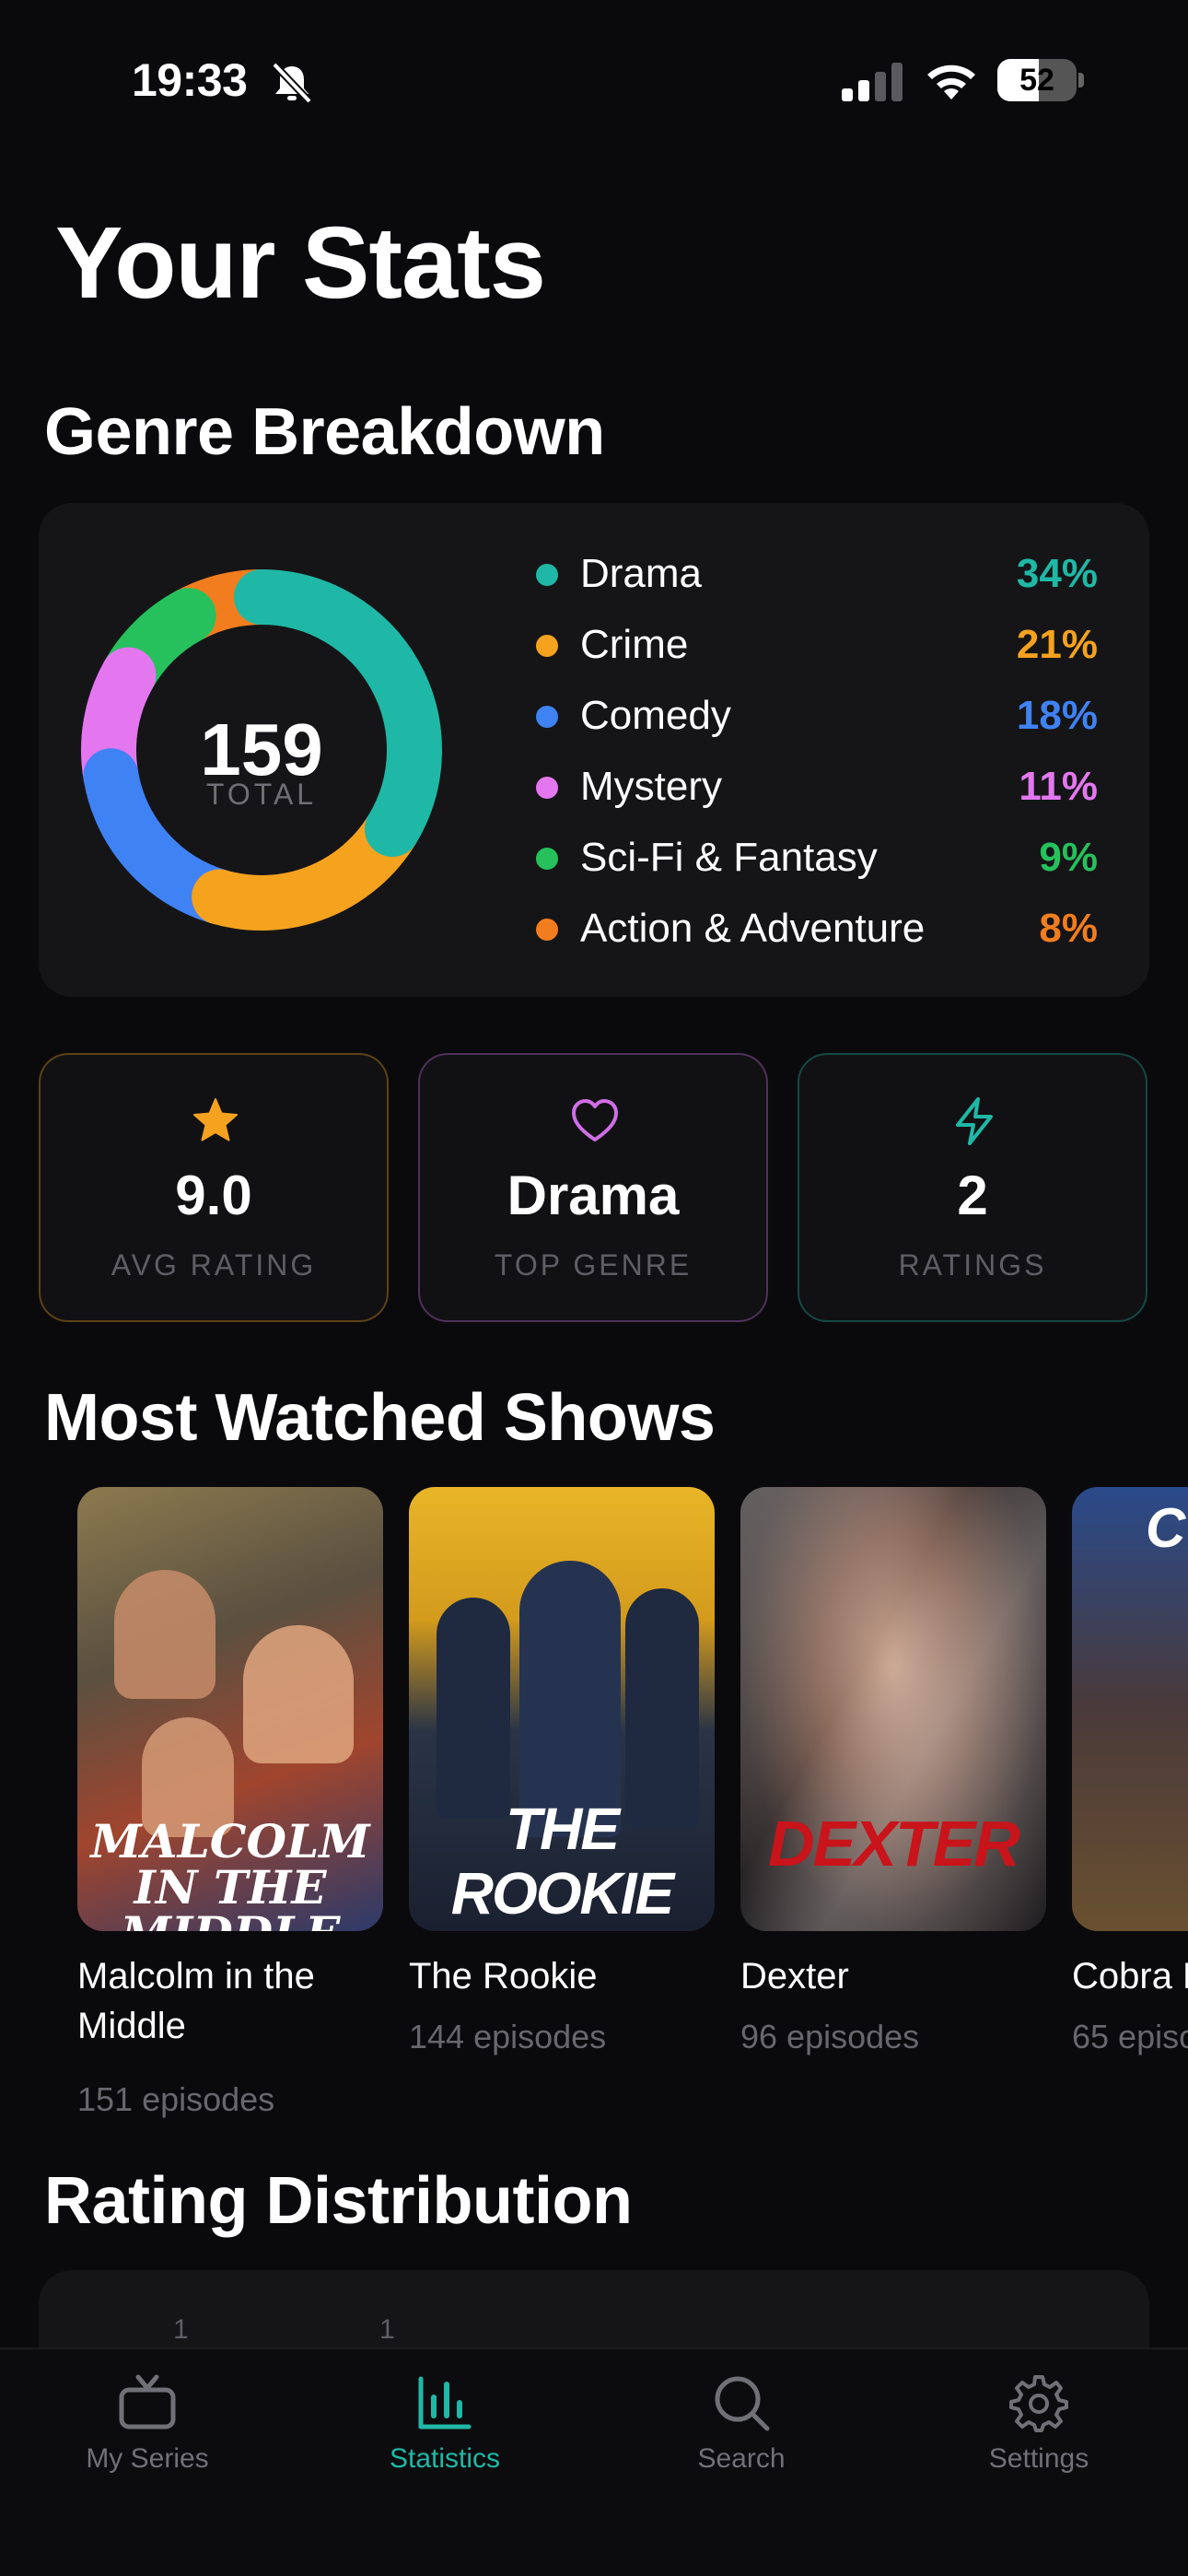 This screenshot has width=1188, height=2576. I want to click on legend-item: Drama 34%, so click(821, 577).